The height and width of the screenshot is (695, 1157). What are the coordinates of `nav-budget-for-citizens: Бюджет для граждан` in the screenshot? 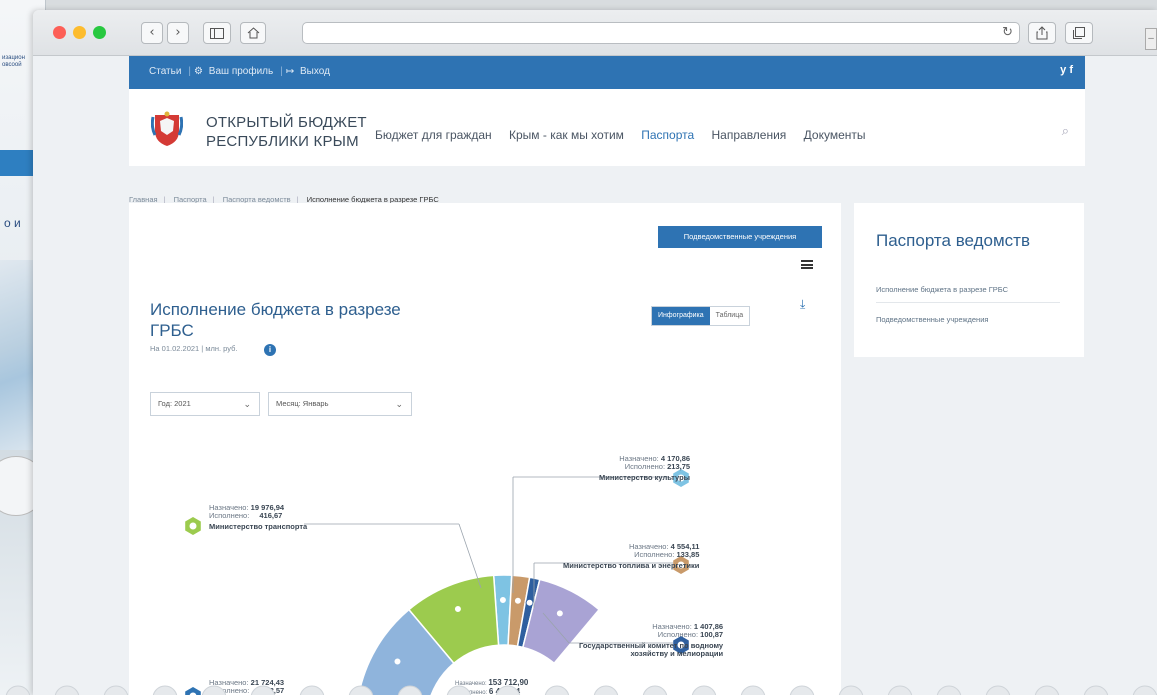 It's located at (433, 135).